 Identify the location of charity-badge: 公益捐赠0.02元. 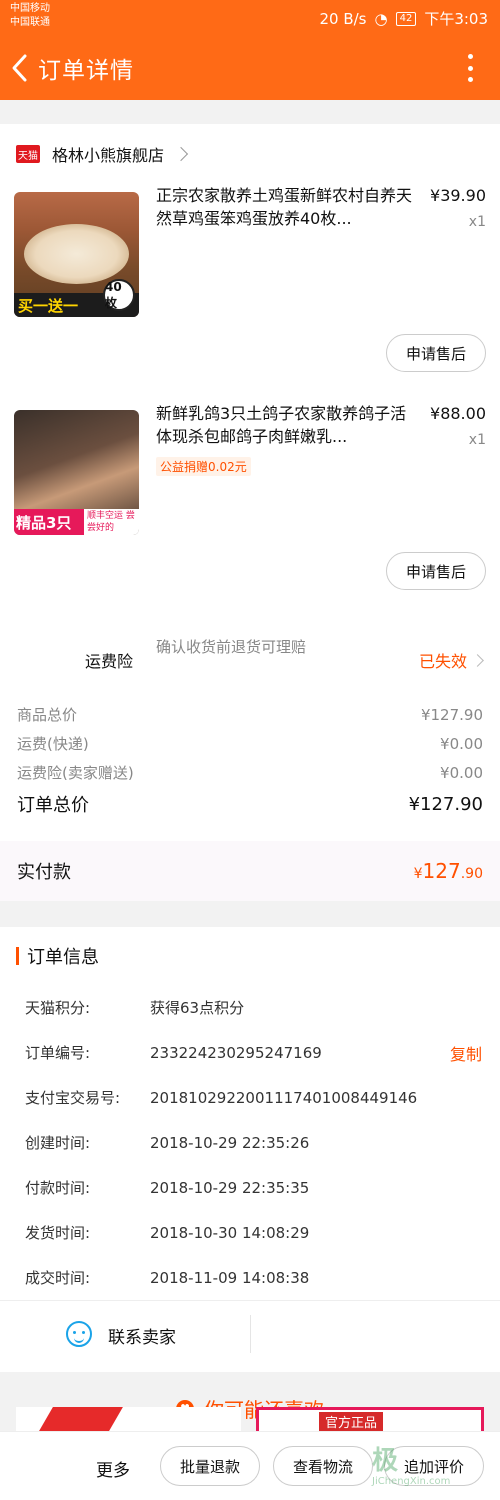
(203, 466).